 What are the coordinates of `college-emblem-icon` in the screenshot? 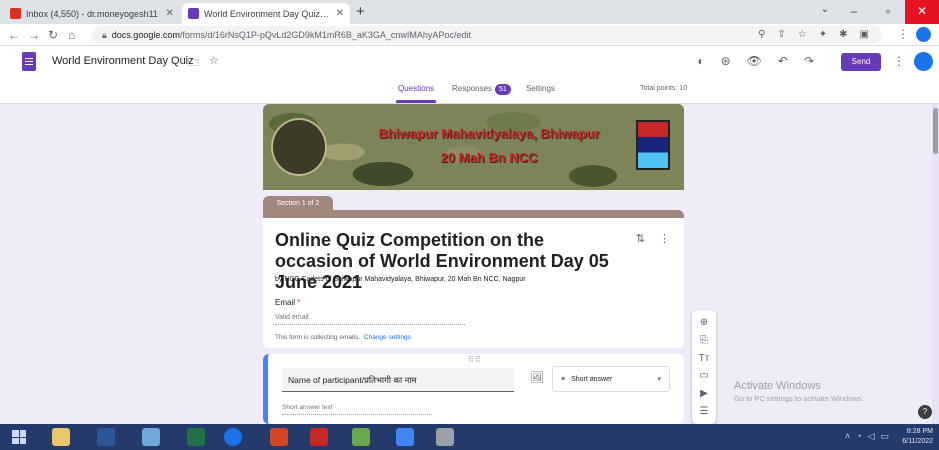 It's located at (299, 147).